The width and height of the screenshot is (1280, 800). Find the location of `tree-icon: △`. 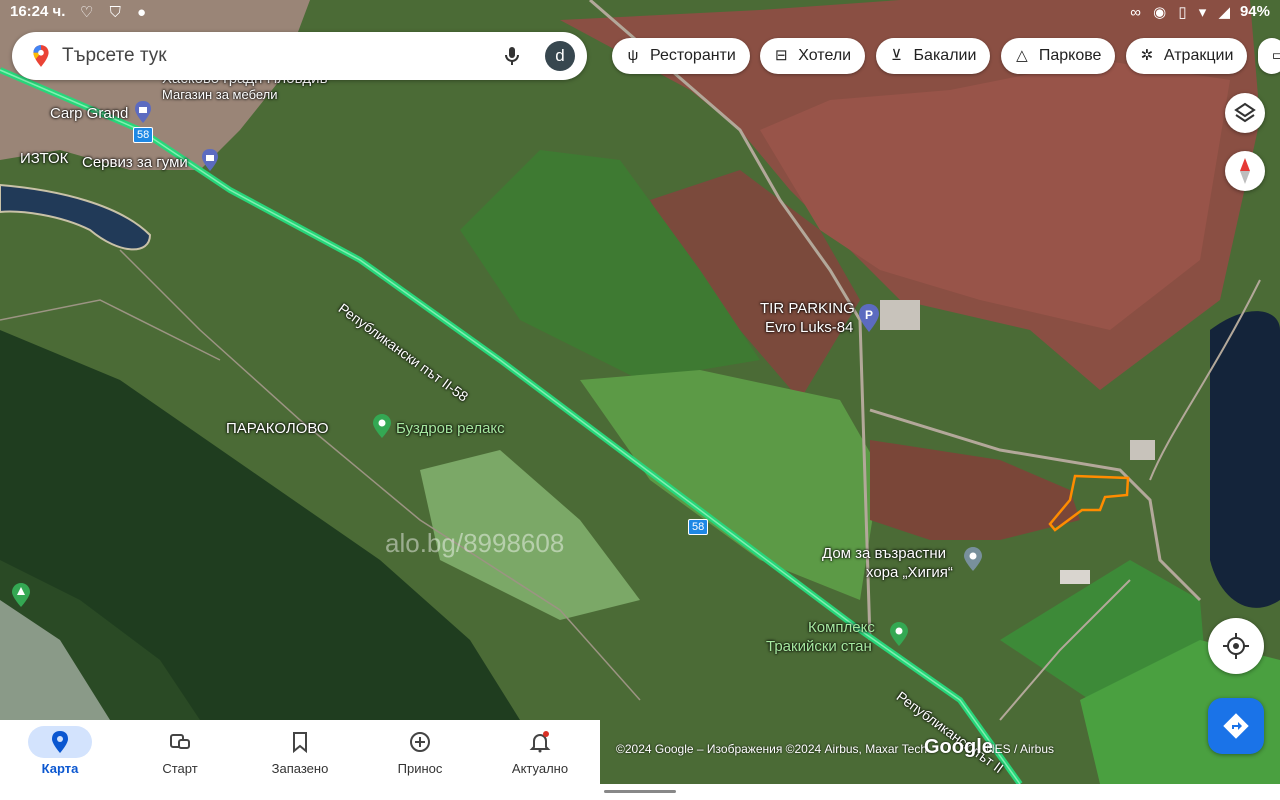

tree-icon: △ is located at coordinates (1022, 55).